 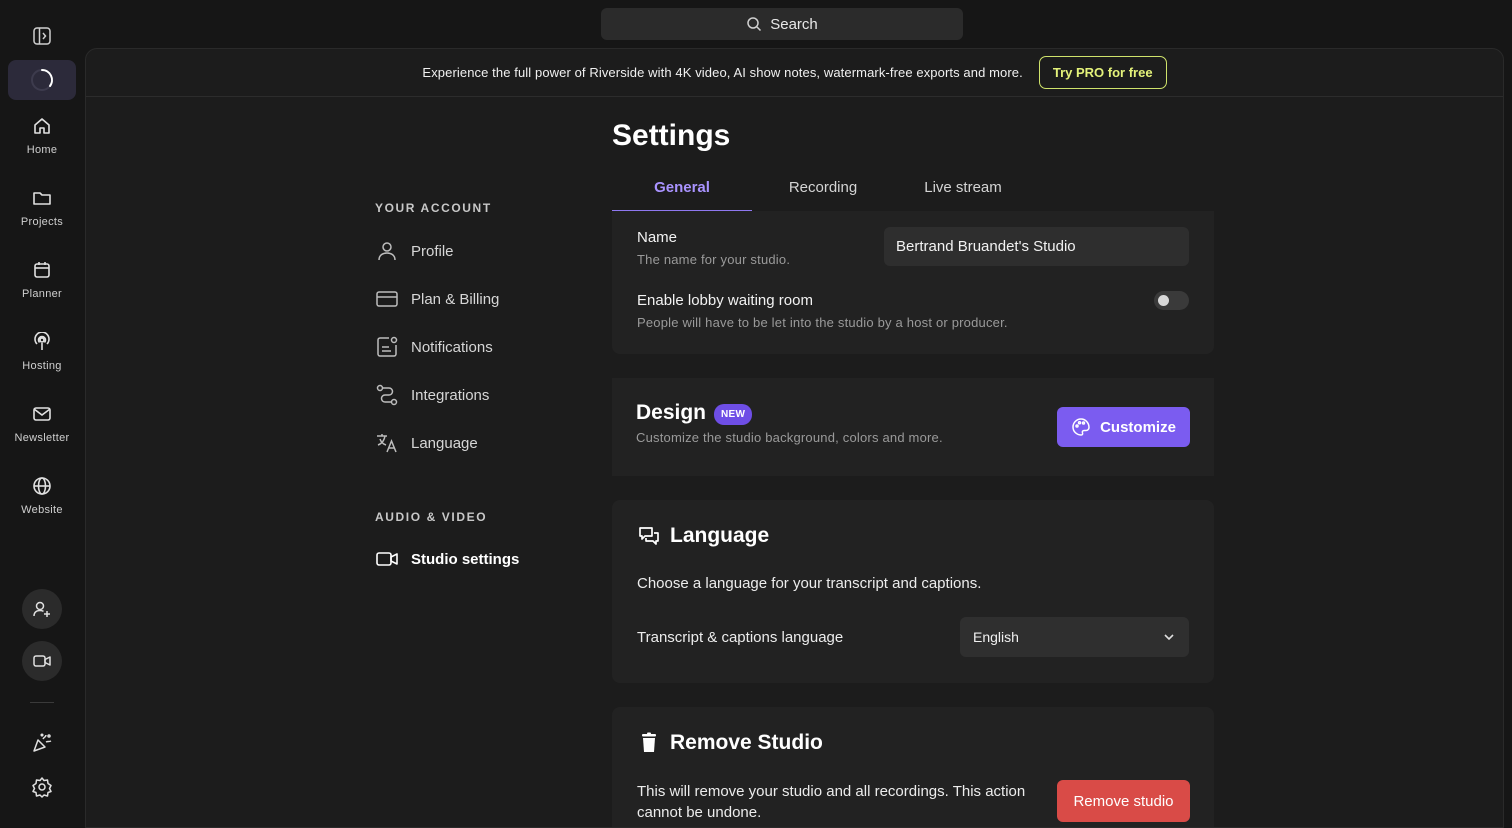 What do you see at coordinates (387, 299) in the screenshot?
I see `credit-card-icon` at bounding box center [387, 299].